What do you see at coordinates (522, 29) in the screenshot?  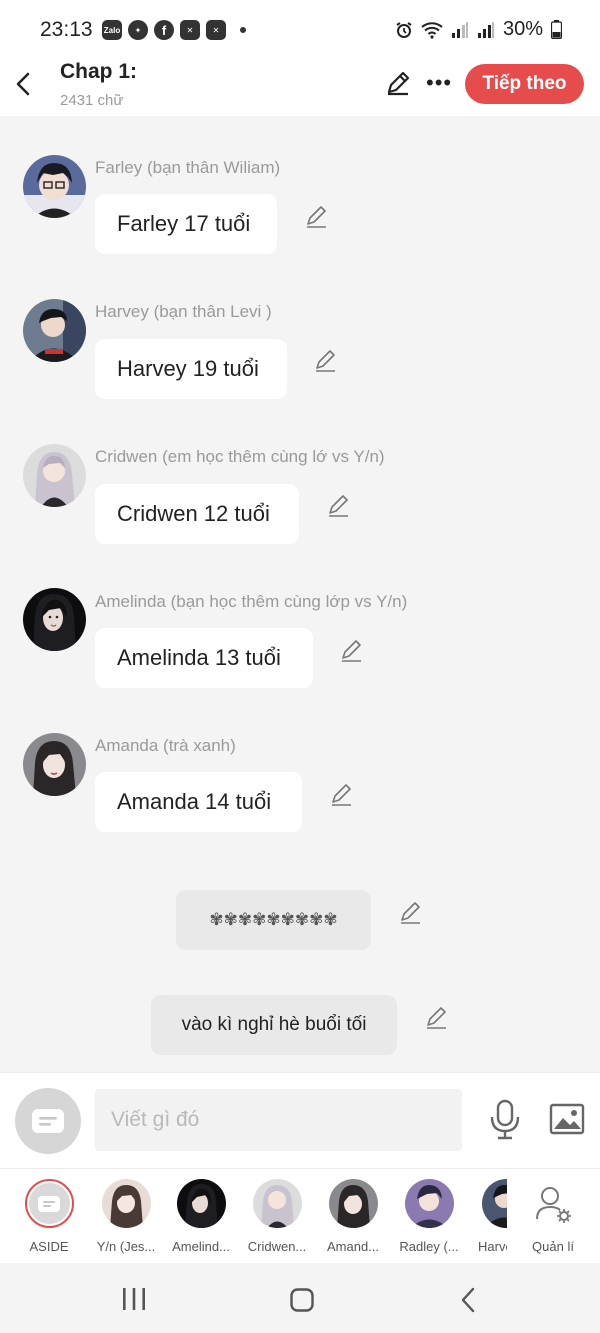 I see `battery-percent: 30%` at bounding box center [522, 29].